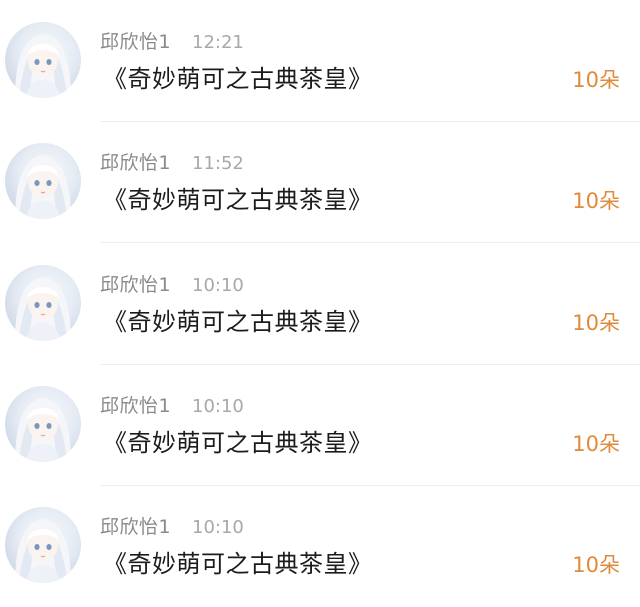  What do you see at coordinates (218, 163) in the screenshot?
I see `timestamp: 11:52` at bounding box center [218, 163].